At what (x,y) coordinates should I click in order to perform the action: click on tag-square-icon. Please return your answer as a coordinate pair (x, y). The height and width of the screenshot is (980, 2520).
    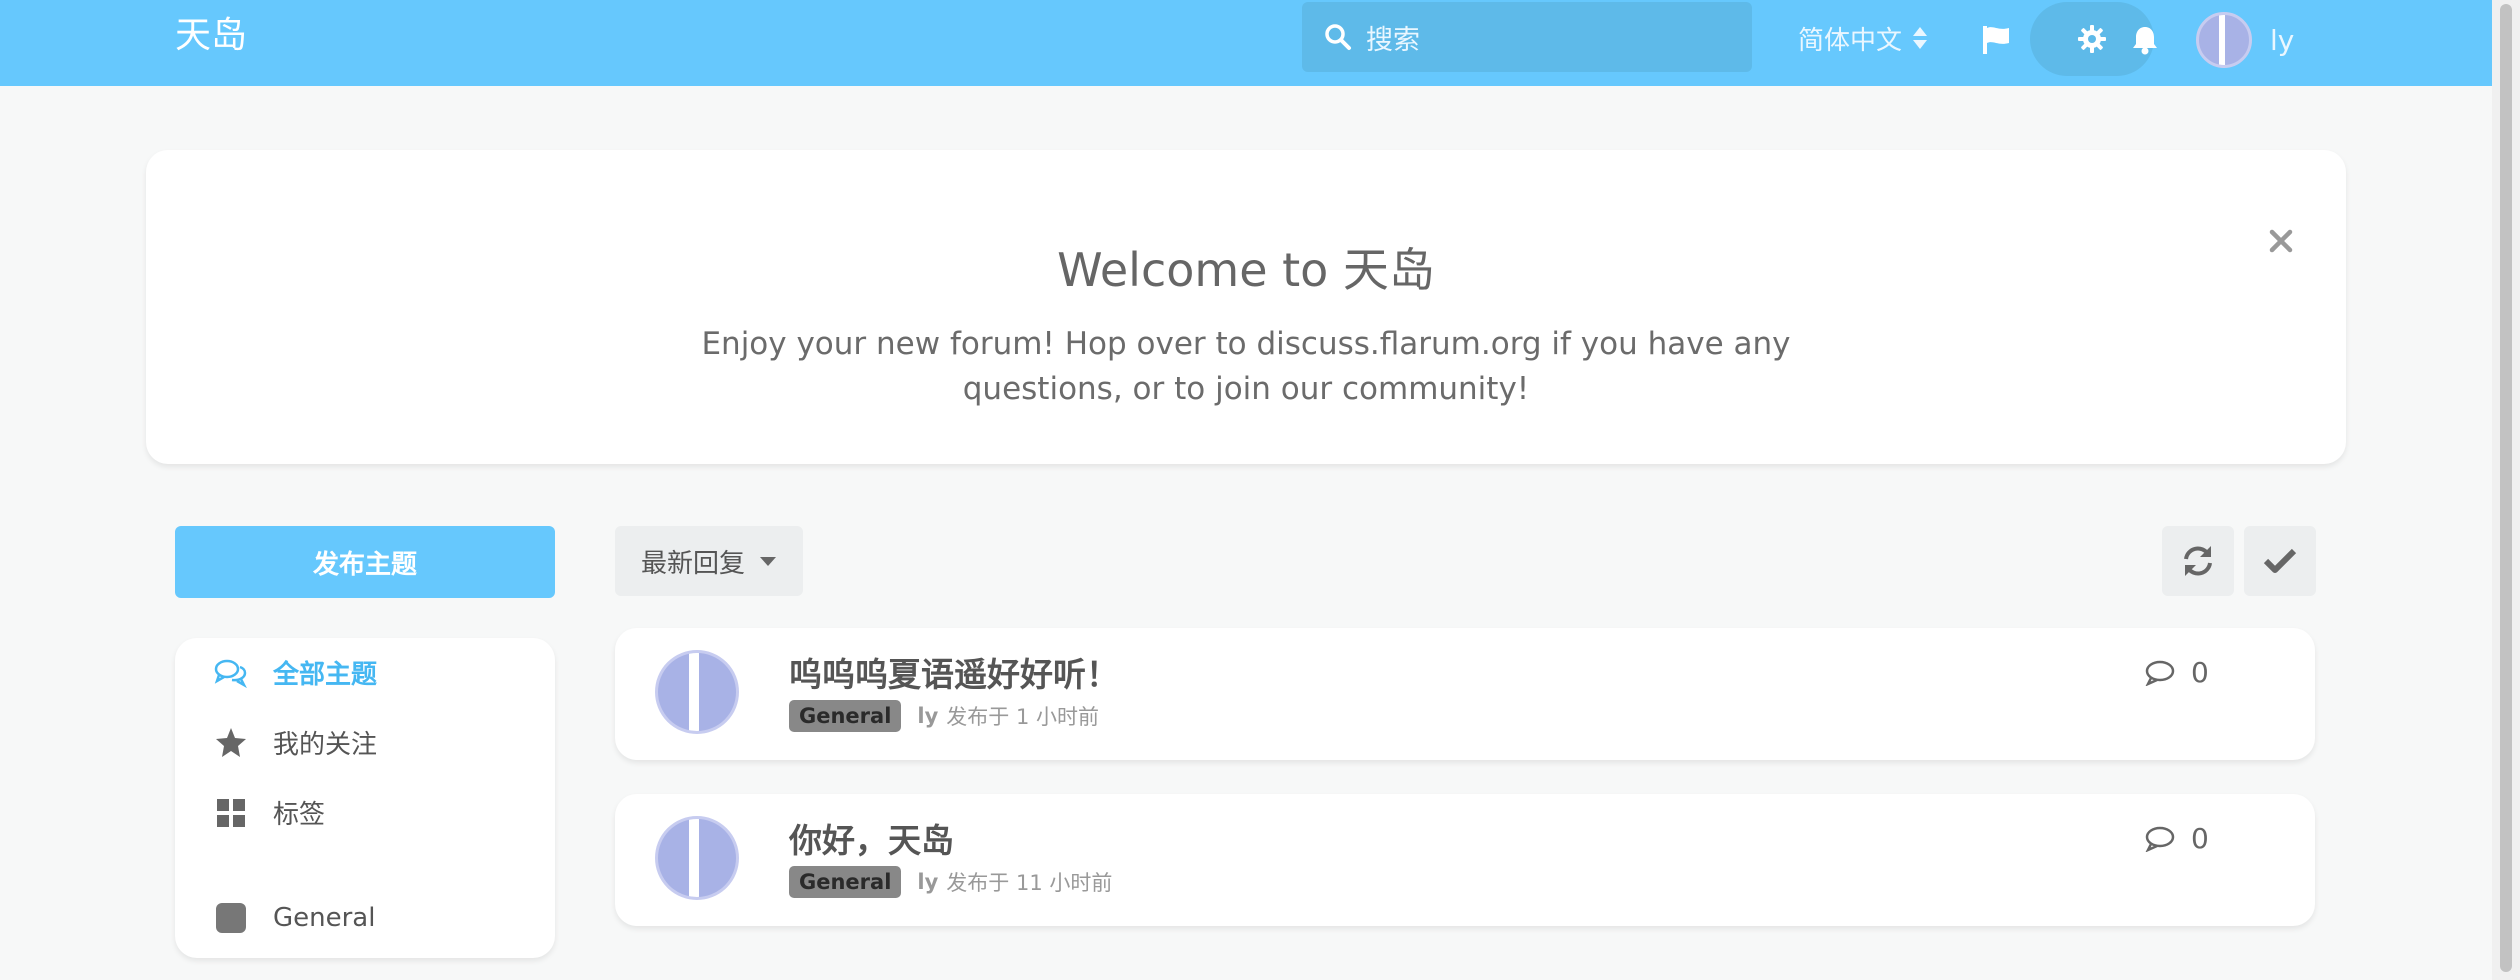
    Looking at the image, I should click on (231, 918).